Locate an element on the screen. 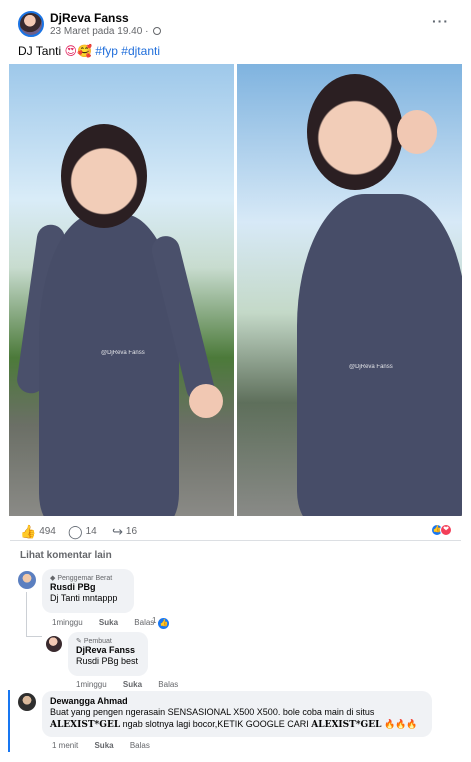 This screenshot has height=762, width=471. comment-author: Dewangga Ahmad is located at coordinates (237, 701).